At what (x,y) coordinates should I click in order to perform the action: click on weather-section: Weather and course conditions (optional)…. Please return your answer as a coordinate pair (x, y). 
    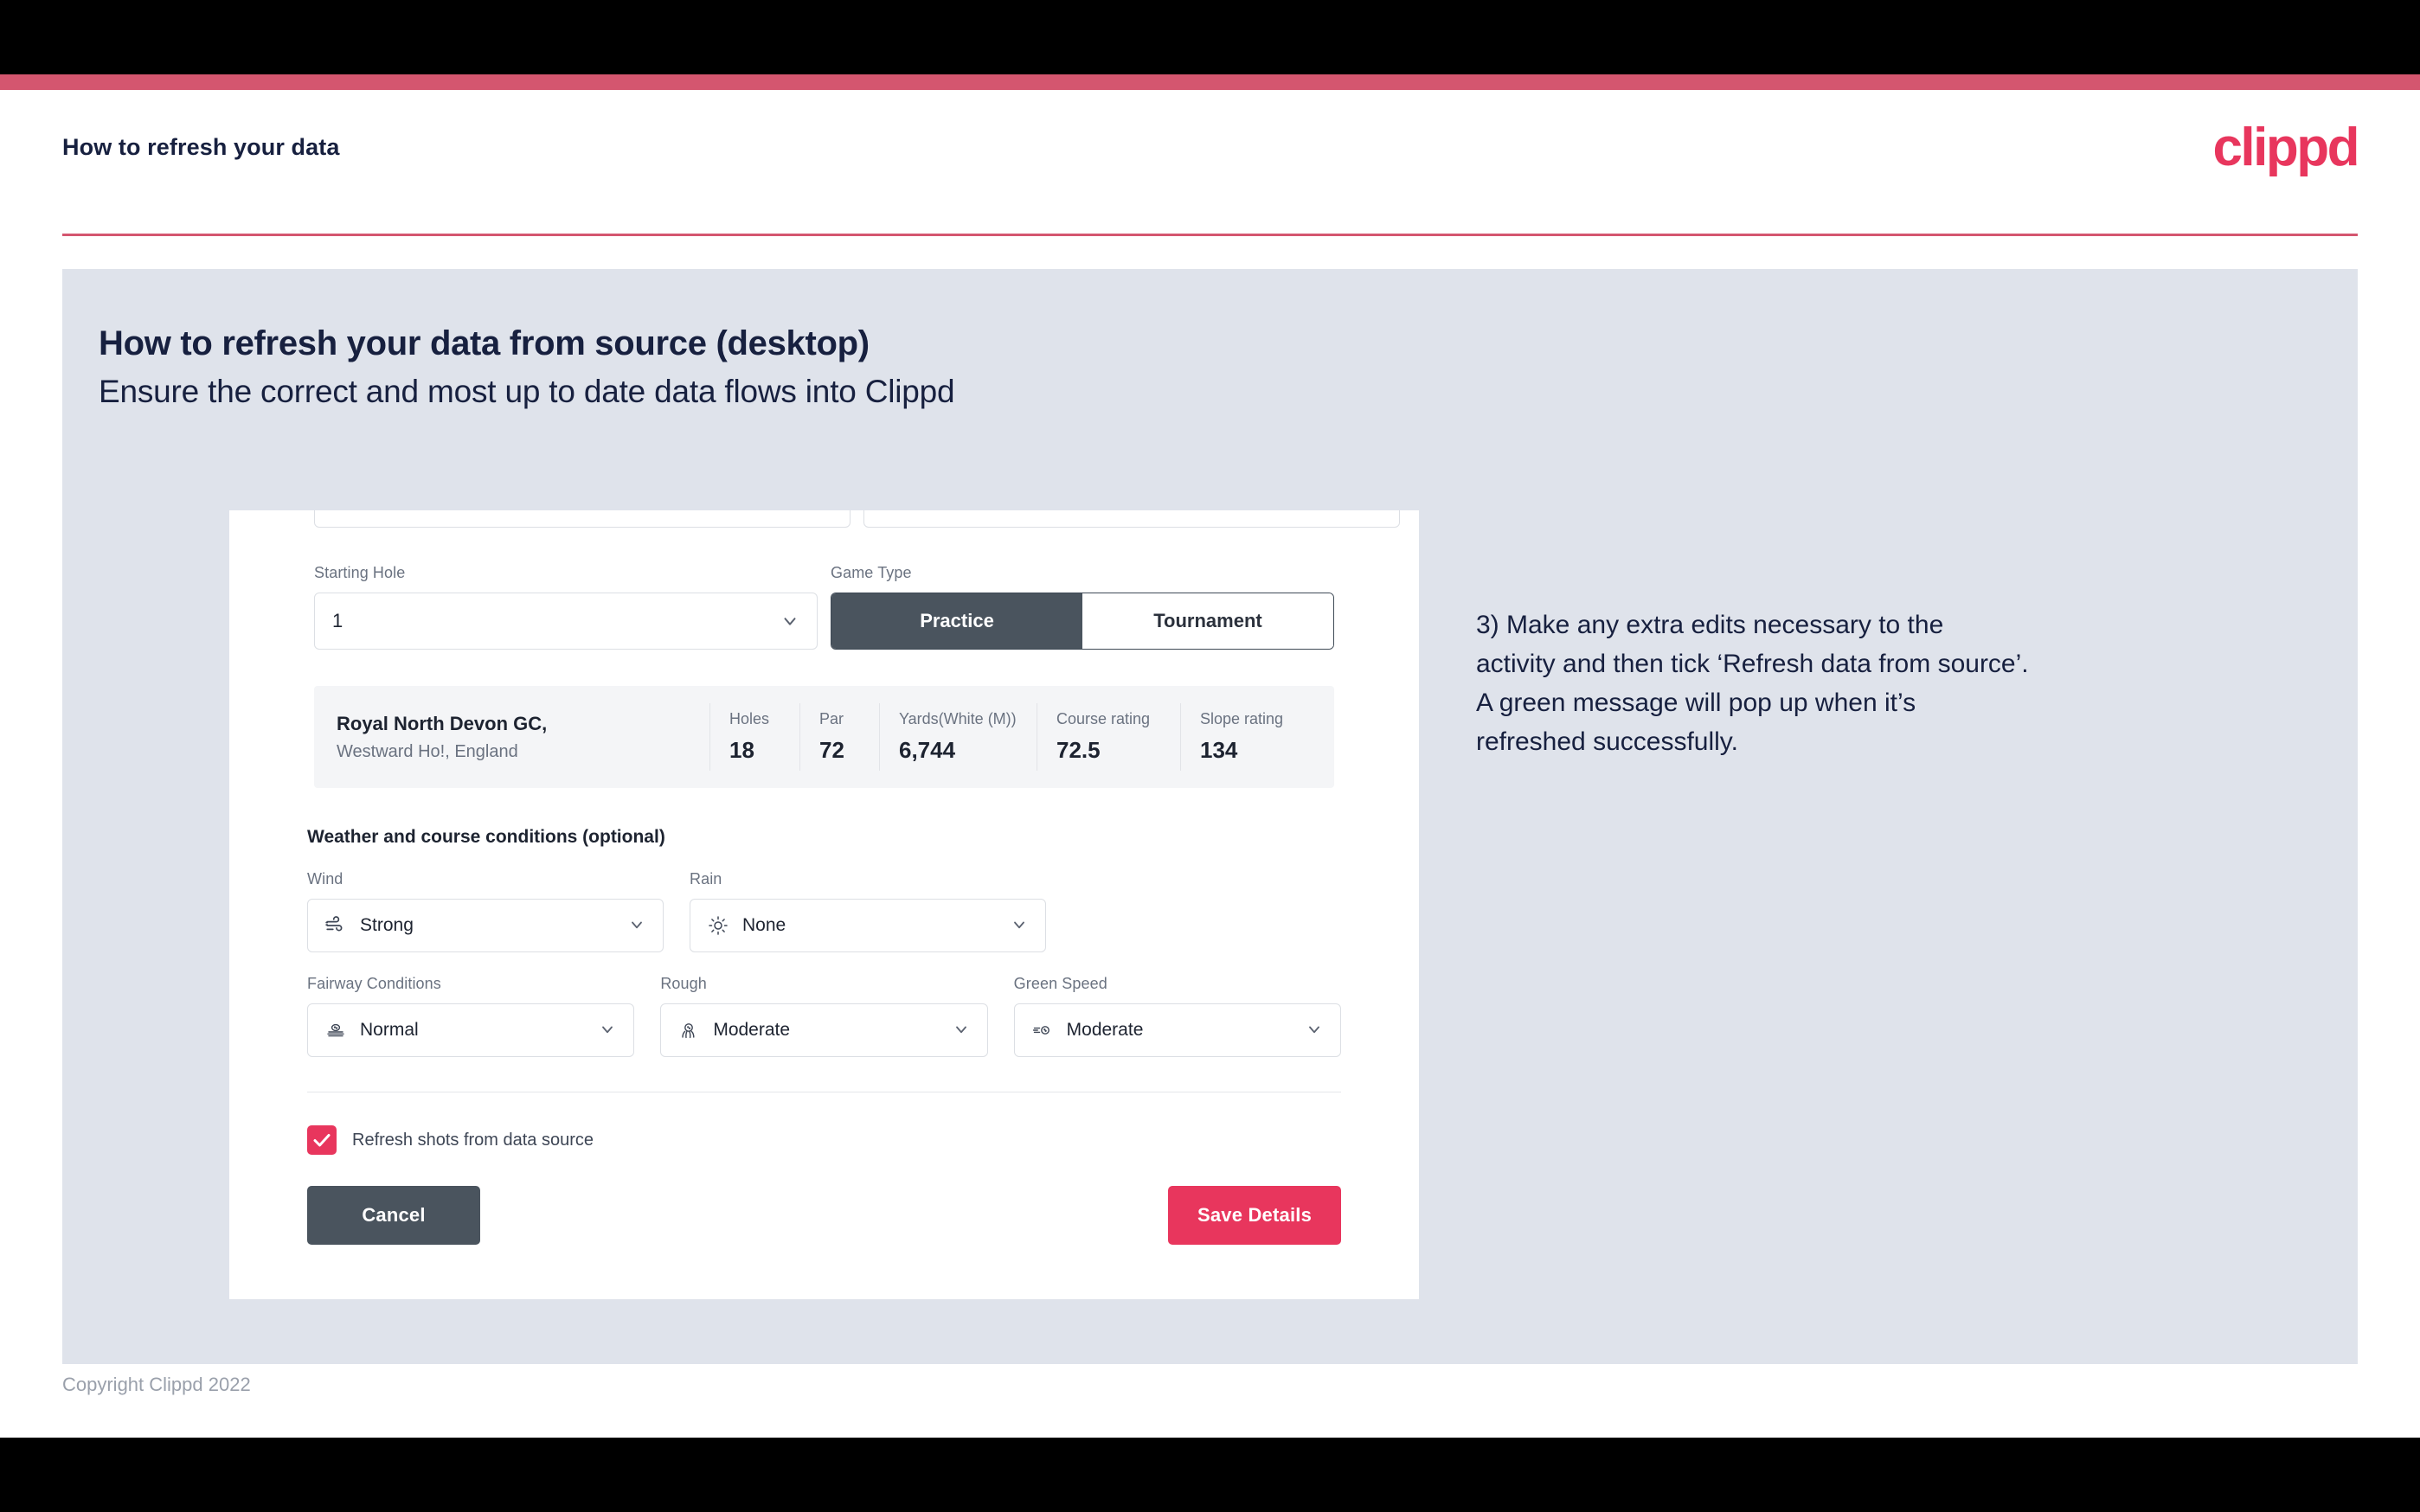
    Looking at the image, I should click on (824, 942).